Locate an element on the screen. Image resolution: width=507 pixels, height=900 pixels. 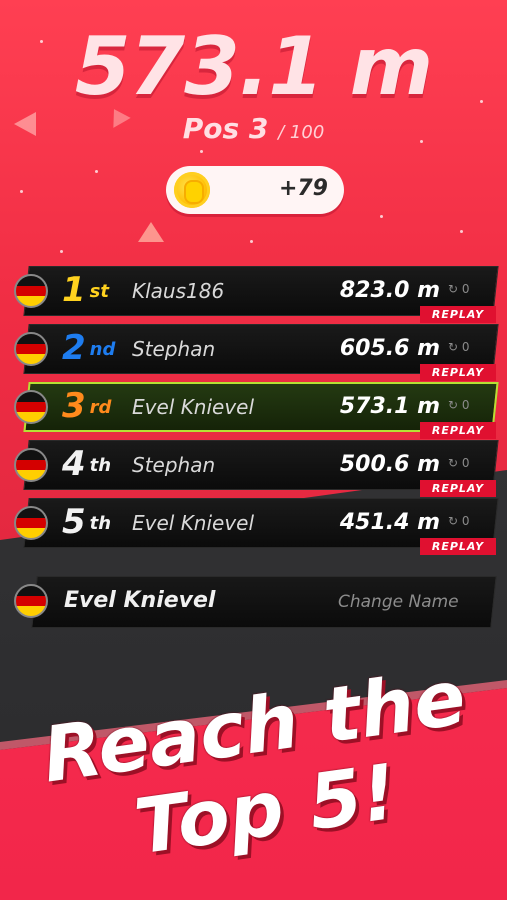
rank-digit: 5 is located at coordinates (74, 522).